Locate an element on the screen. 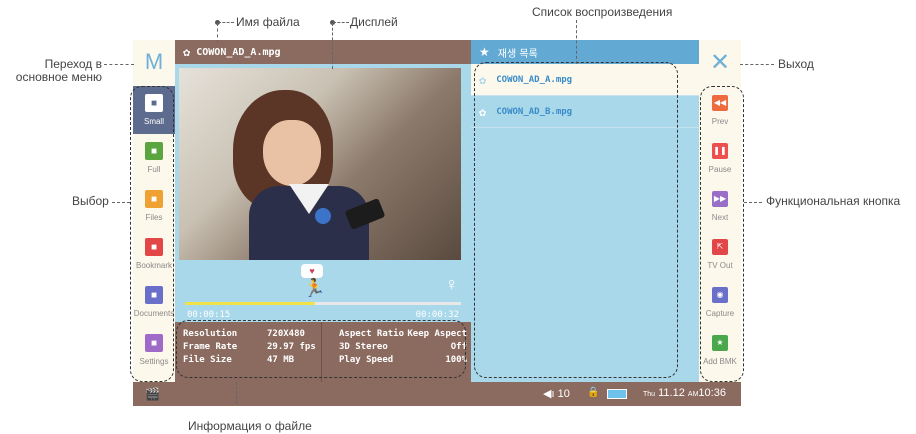 Image resolution: width=916 pixels, height=434 pixels. goal-person-icon: ♀ is located at coordinates (452, 284).